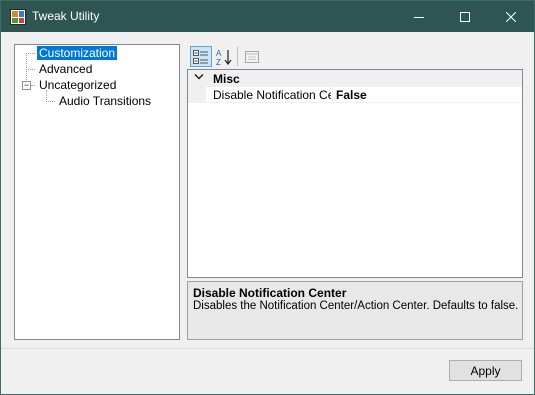 The image size is (535, 395). What do you see at coordinates (18, 17) in the screenshot?
I see `app-icon` at bounding box center [18, 17].